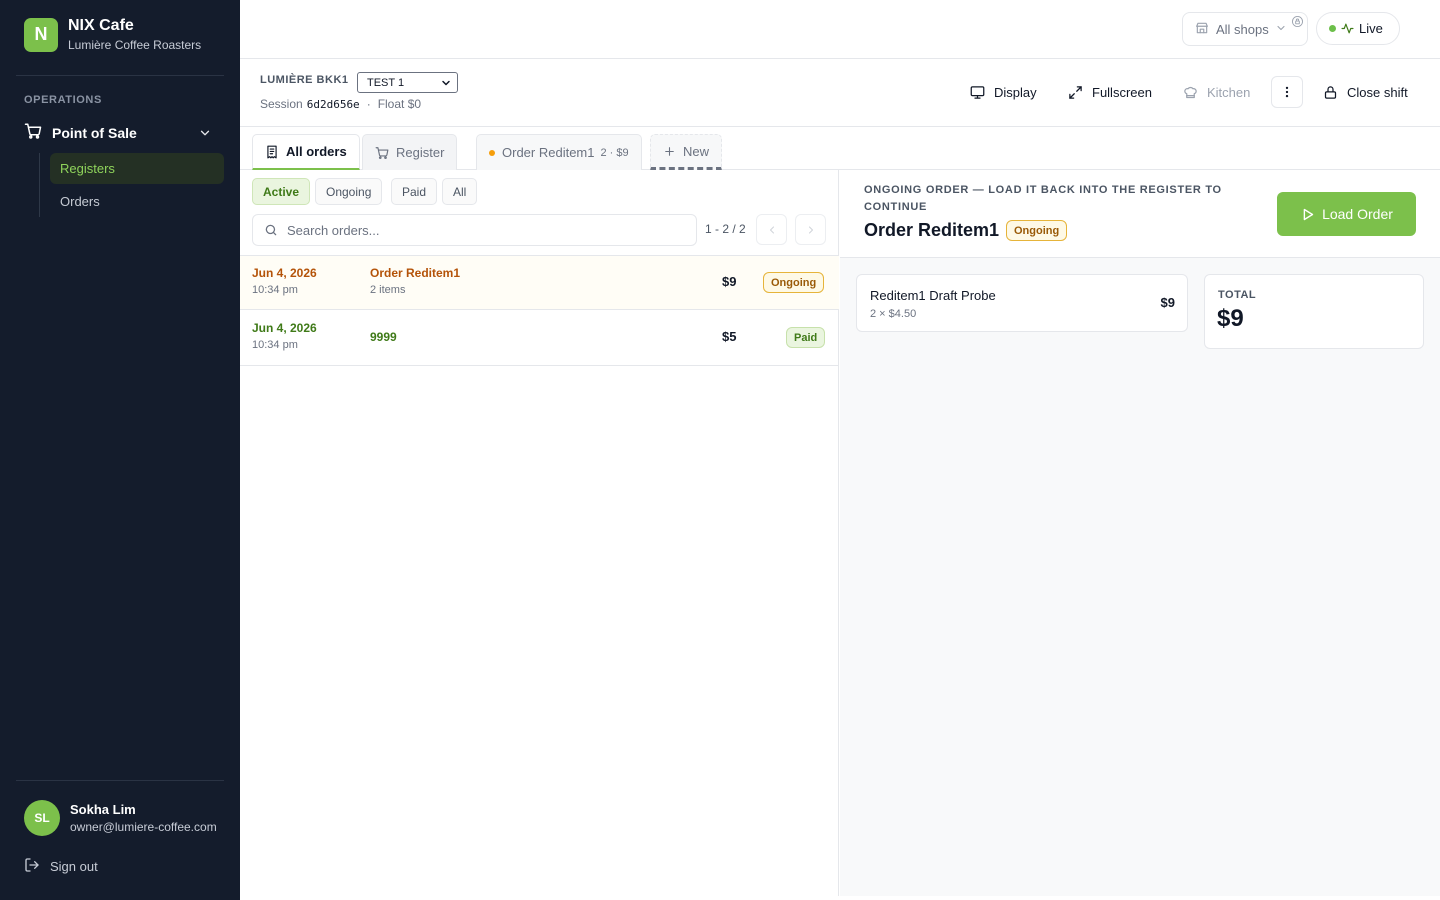 The height and width of the screenshot is (900, 1440). I want to click on shop-selector: All shops, so click(1245, 29).